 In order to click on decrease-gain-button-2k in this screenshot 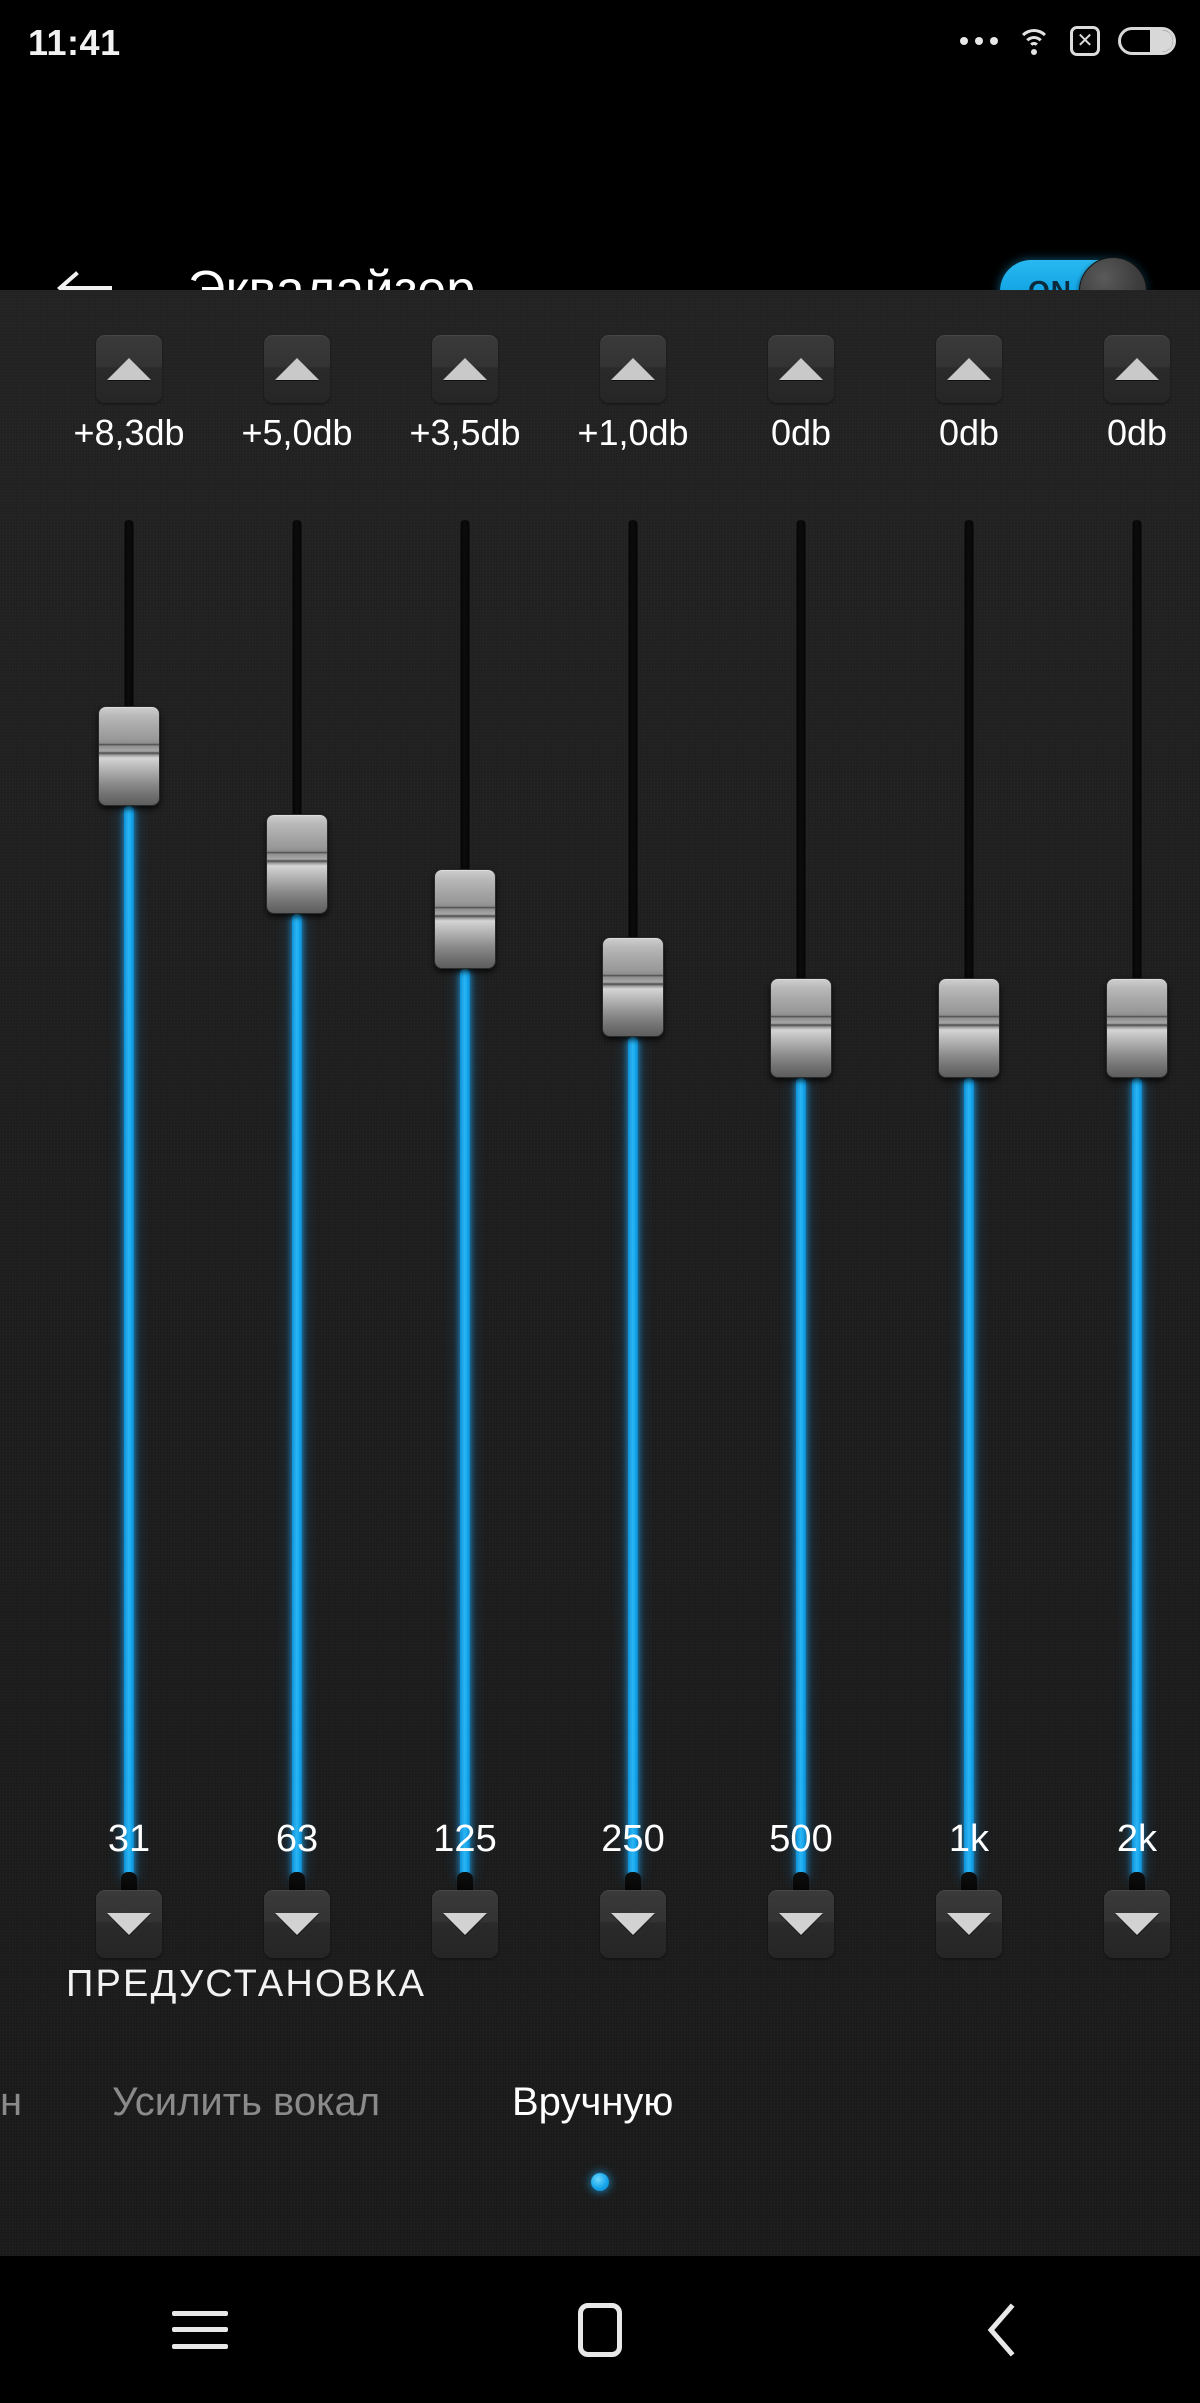, I will do `click(1137, 1924)`.